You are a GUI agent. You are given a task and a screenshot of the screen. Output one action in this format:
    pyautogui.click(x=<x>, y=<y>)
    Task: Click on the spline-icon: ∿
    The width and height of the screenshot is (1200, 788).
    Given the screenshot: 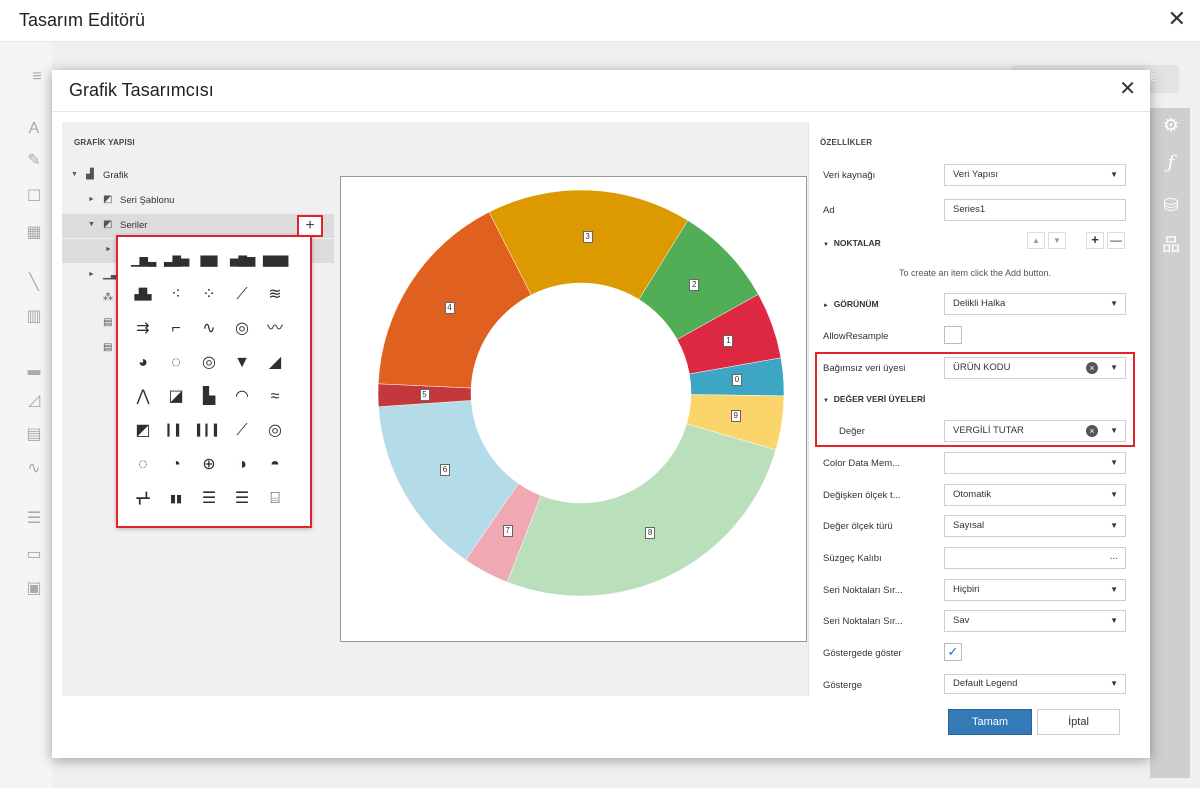 What is the action you would take?
    pyautogui.click(x=209, y=329)
    